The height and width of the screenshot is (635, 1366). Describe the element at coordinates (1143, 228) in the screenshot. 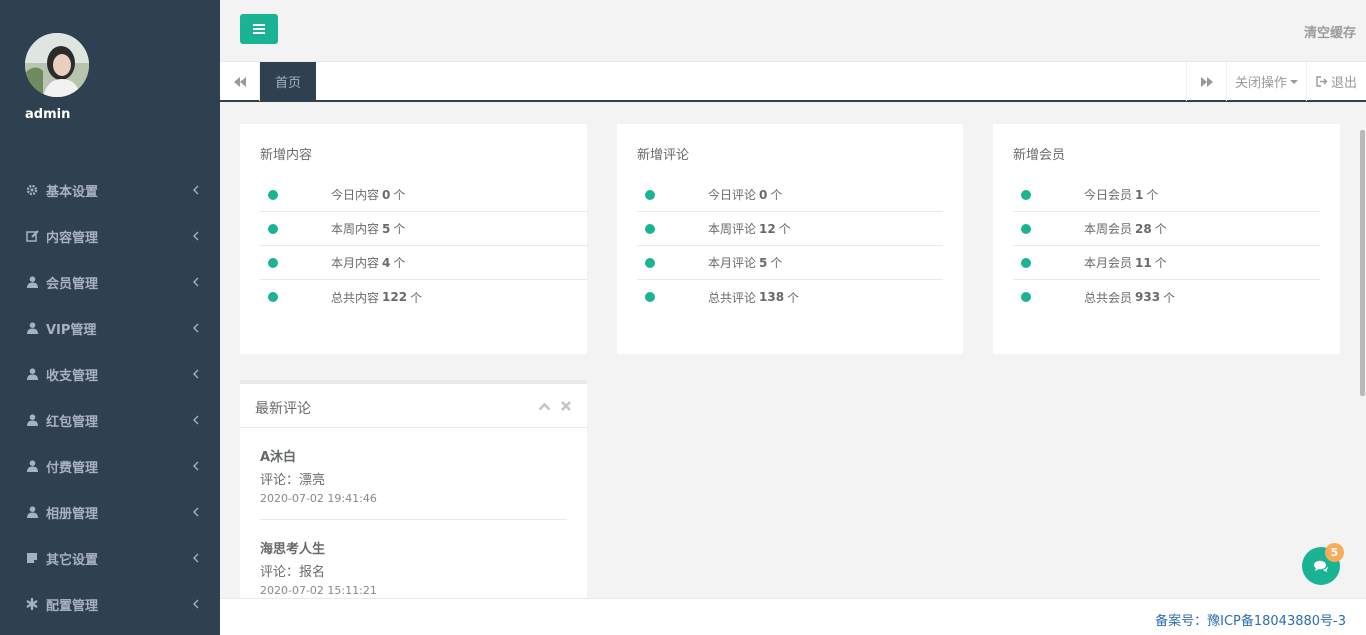

I see `stat-value: 28` at that location.